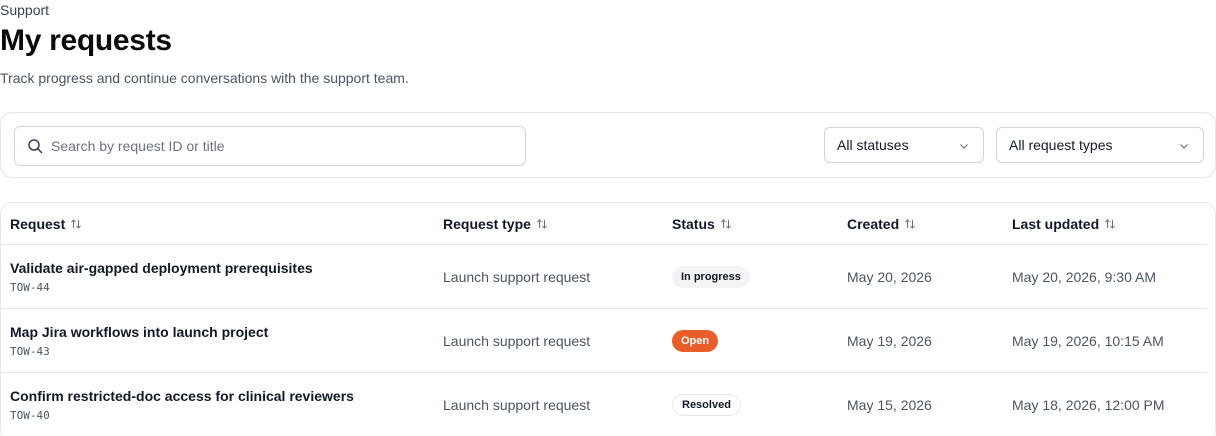  What do you see at coordinates (288, 146) in the screenshot?
I see `search-input` at bounding box center [288, 146].